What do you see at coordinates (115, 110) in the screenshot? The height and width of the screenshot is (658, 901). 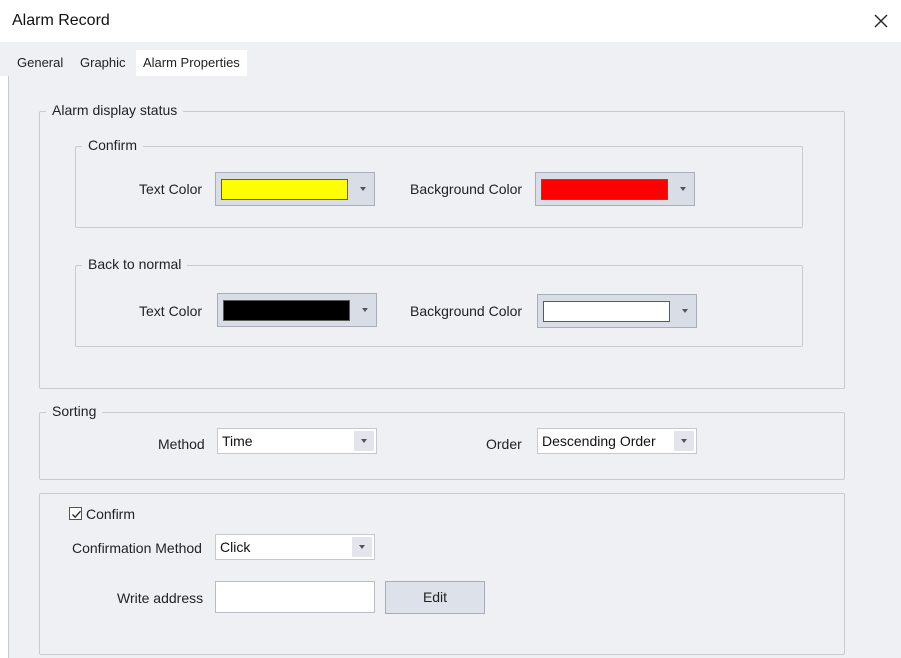 I see `alarm-display-status-title: Alarm display status` at bounding box center [115, 110].